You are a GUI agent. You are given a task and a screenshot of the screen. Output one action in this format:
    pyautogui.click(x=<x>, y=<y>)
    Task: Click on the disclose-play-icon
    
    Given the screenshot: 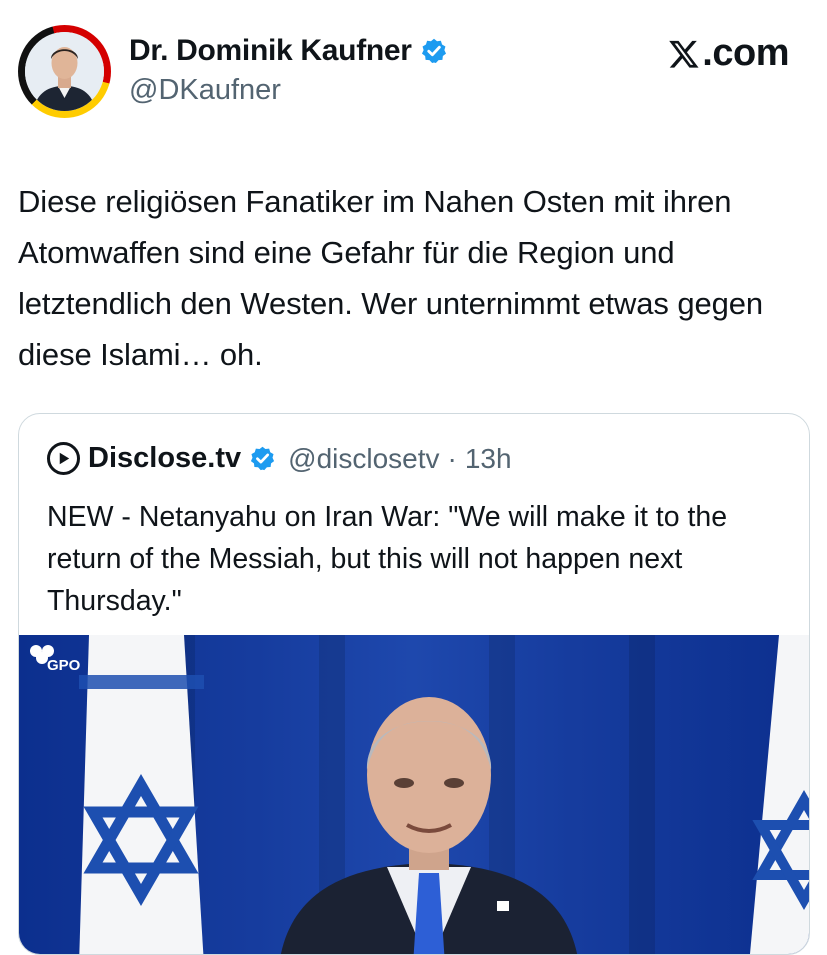 What is the action you would take?
    pyautogui.click(x=63, y=458)
    